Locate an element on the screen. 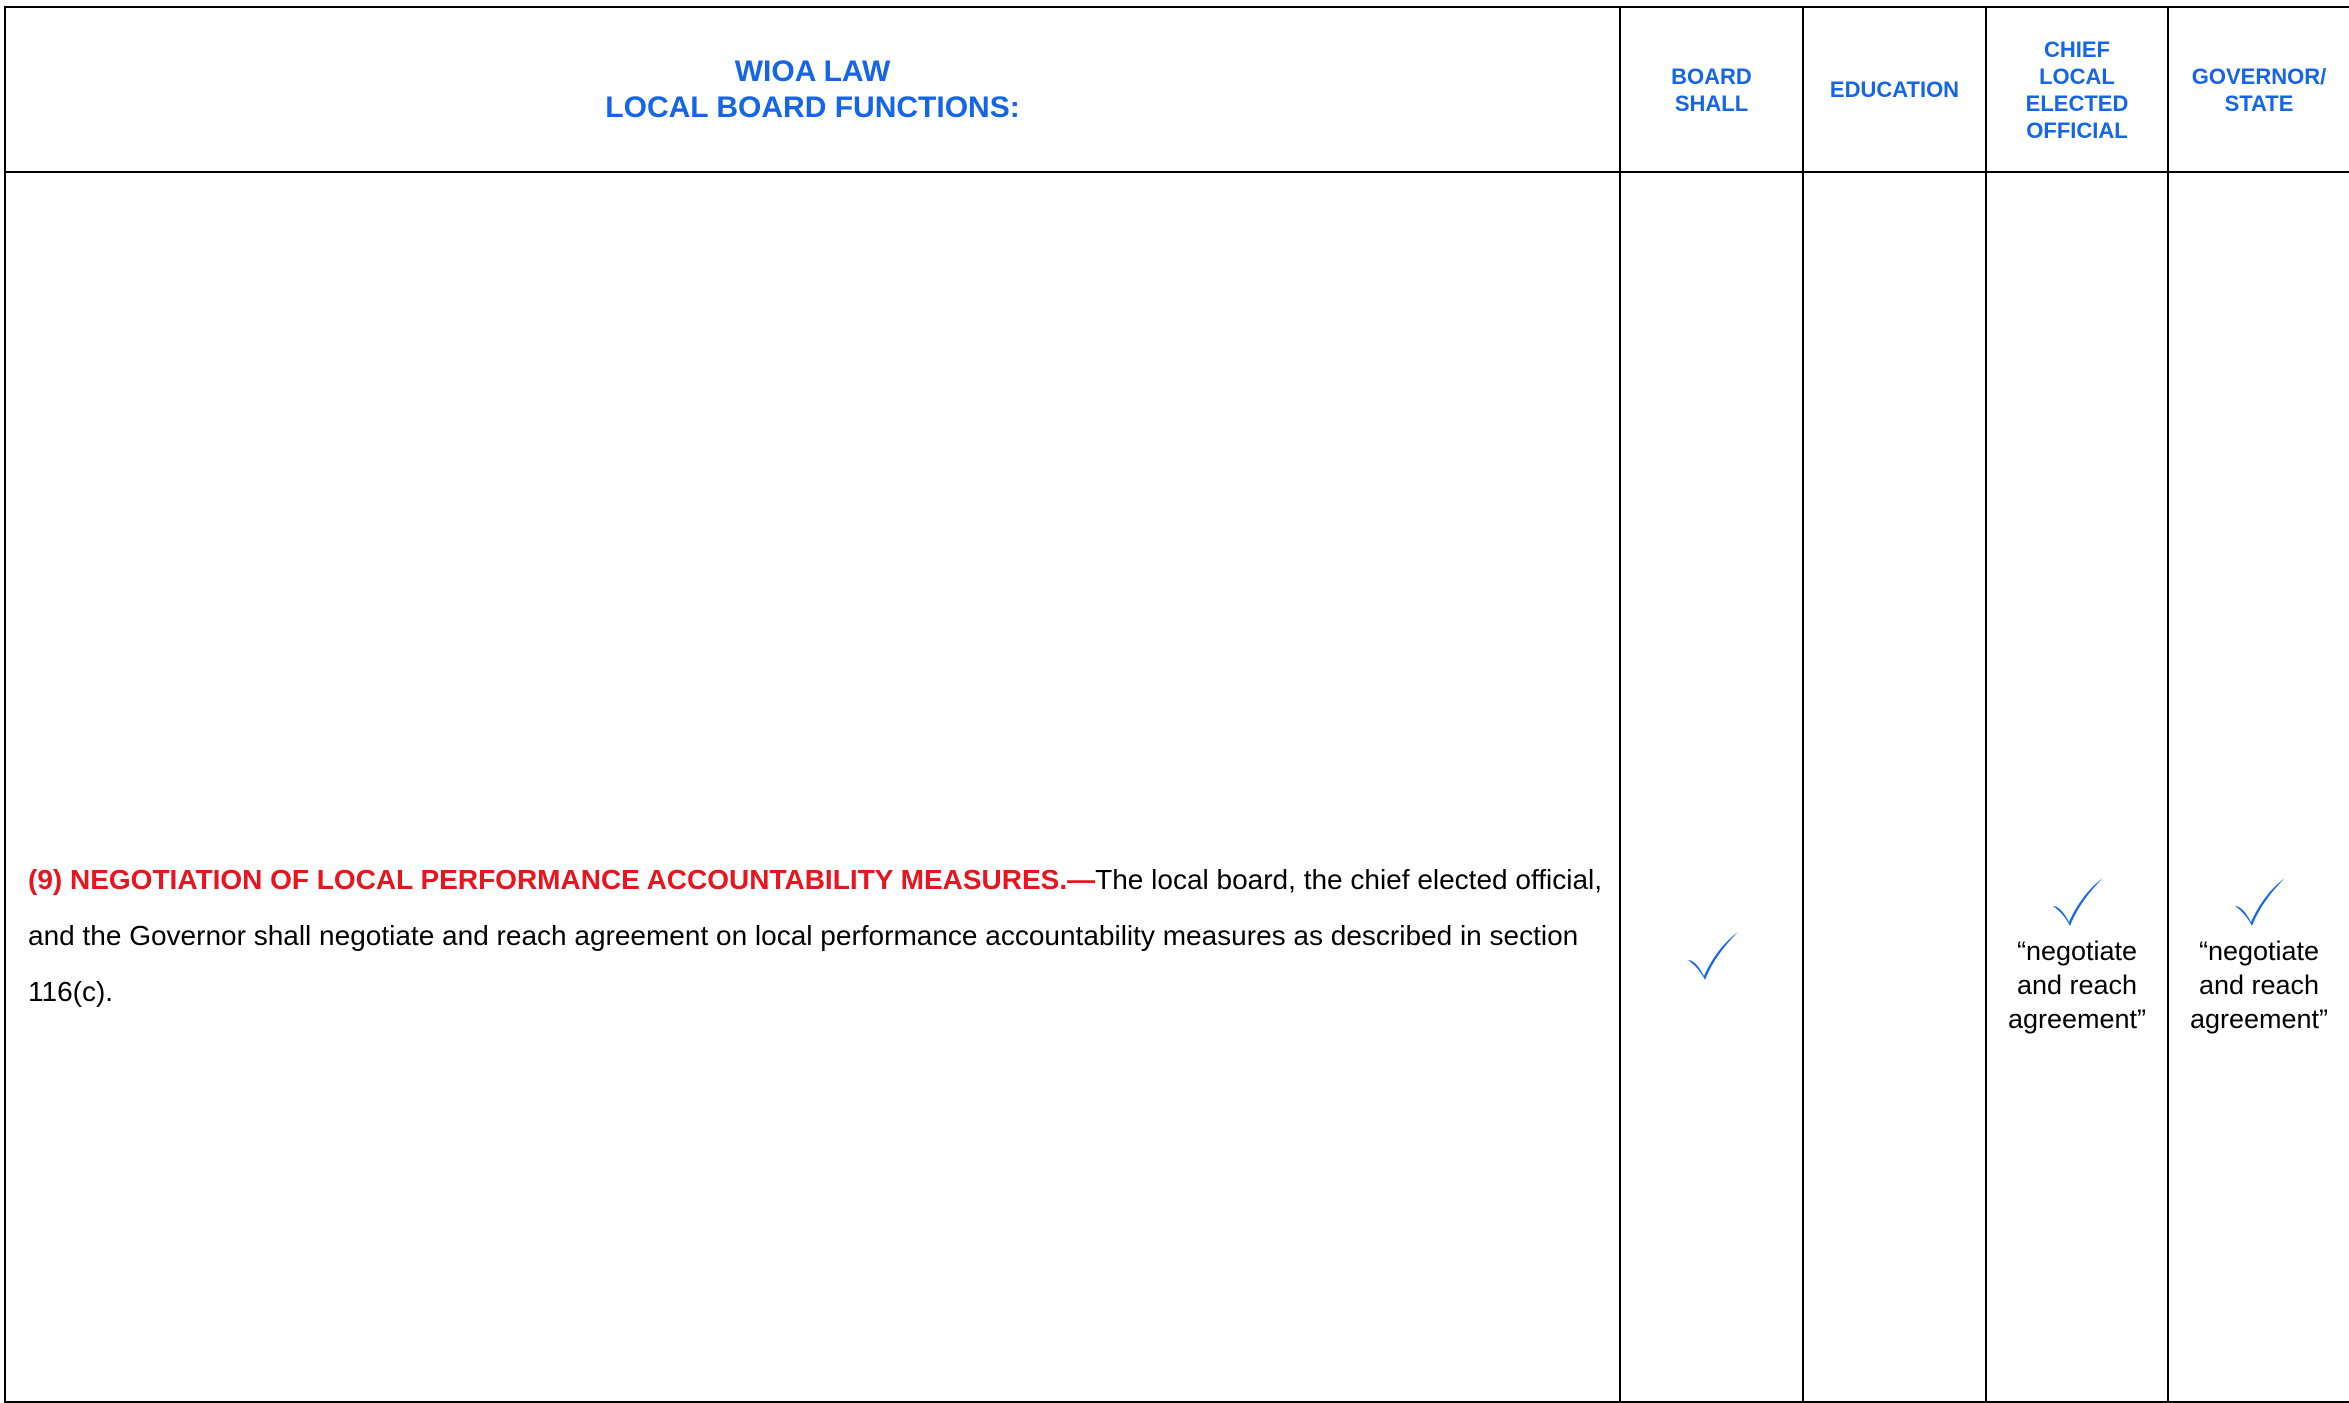  gov-note-line-1: “negotiate is located at coordinates (2259, 950).